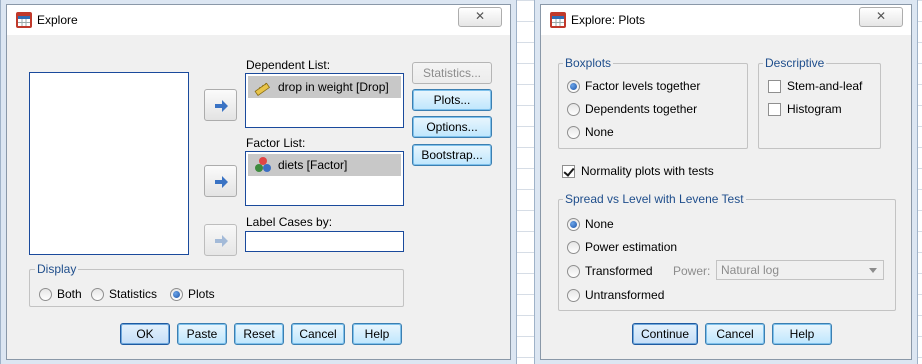 The width and height of the screenshot is (922, 364). I want to click on boxplot-none-radio: None, so click(590, 132).